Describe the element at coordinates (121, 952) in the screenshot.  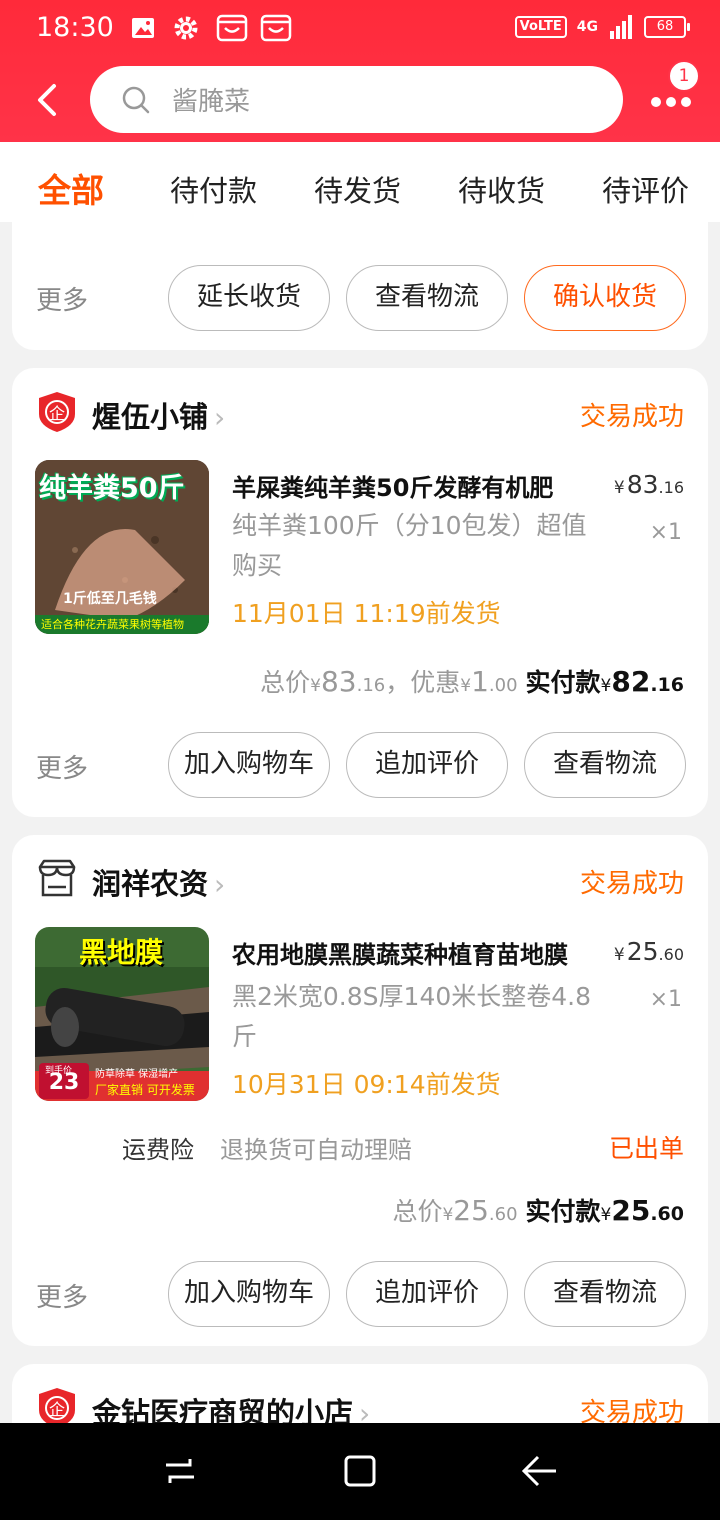
I see `image-headline: 黑地膜` at that location.